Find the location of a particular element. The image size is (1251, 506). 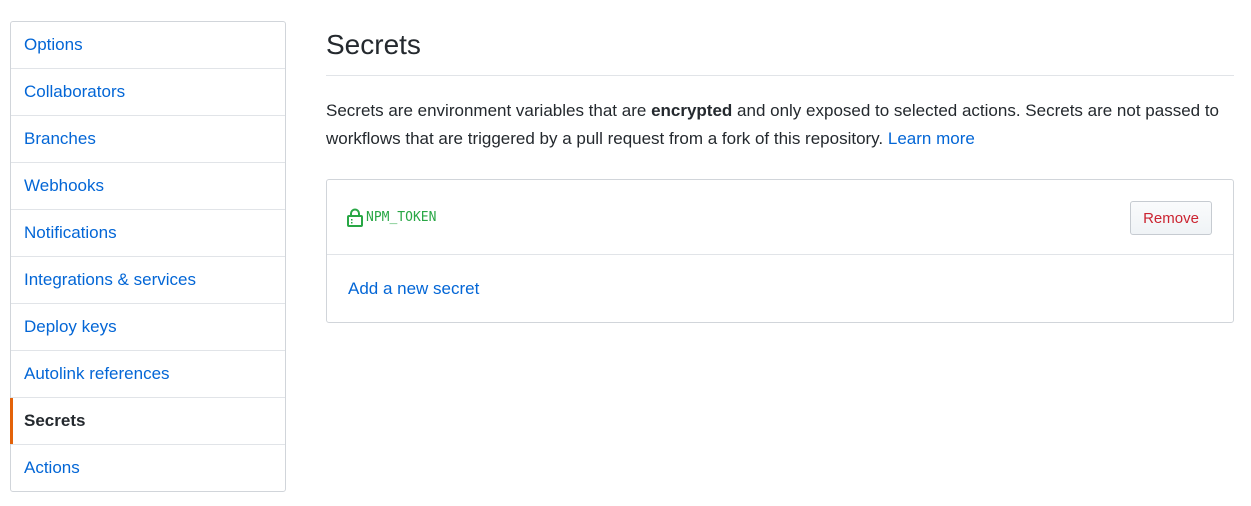

sidebar-item-deploy-keys: Deploy keys is located at coordinates (148, 326).